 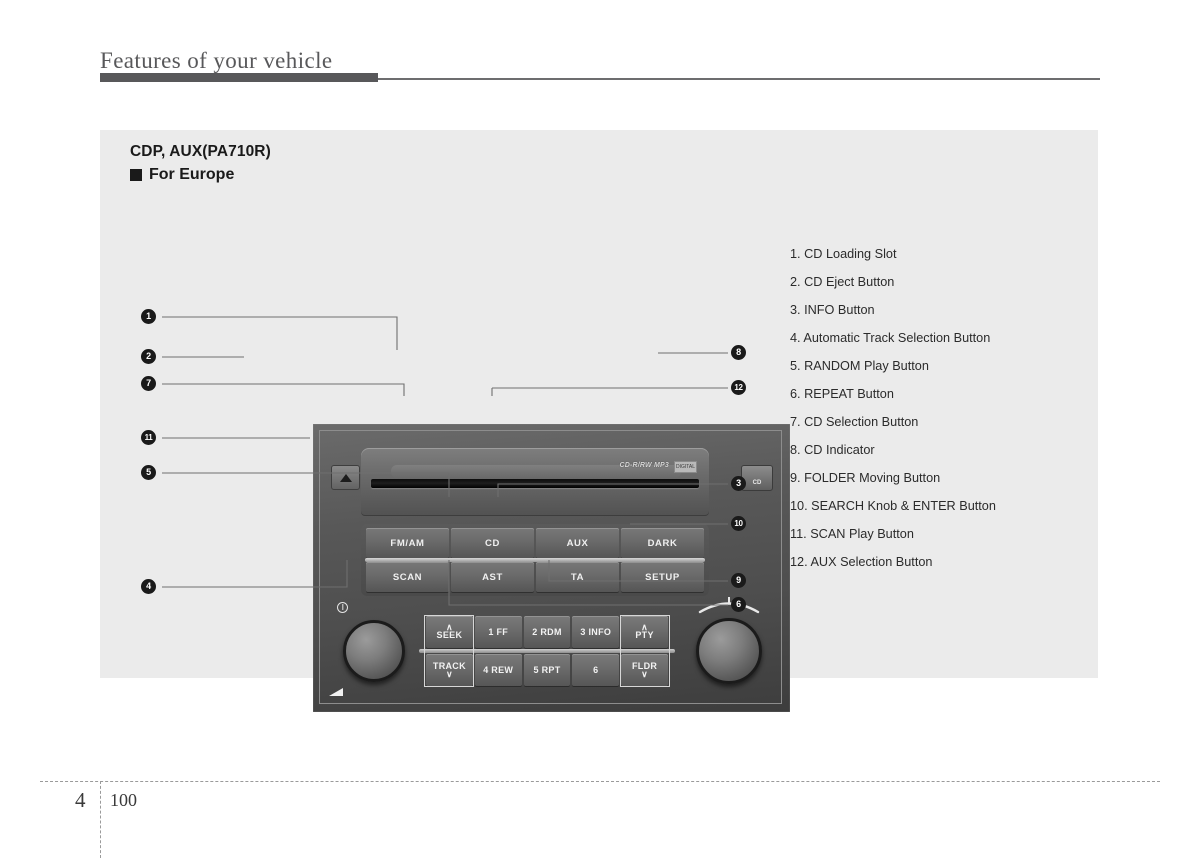 What do you see at coordinates (577, 577) in the screenshot?
I see `ta-button: TA` at bounding box center [577, 577].